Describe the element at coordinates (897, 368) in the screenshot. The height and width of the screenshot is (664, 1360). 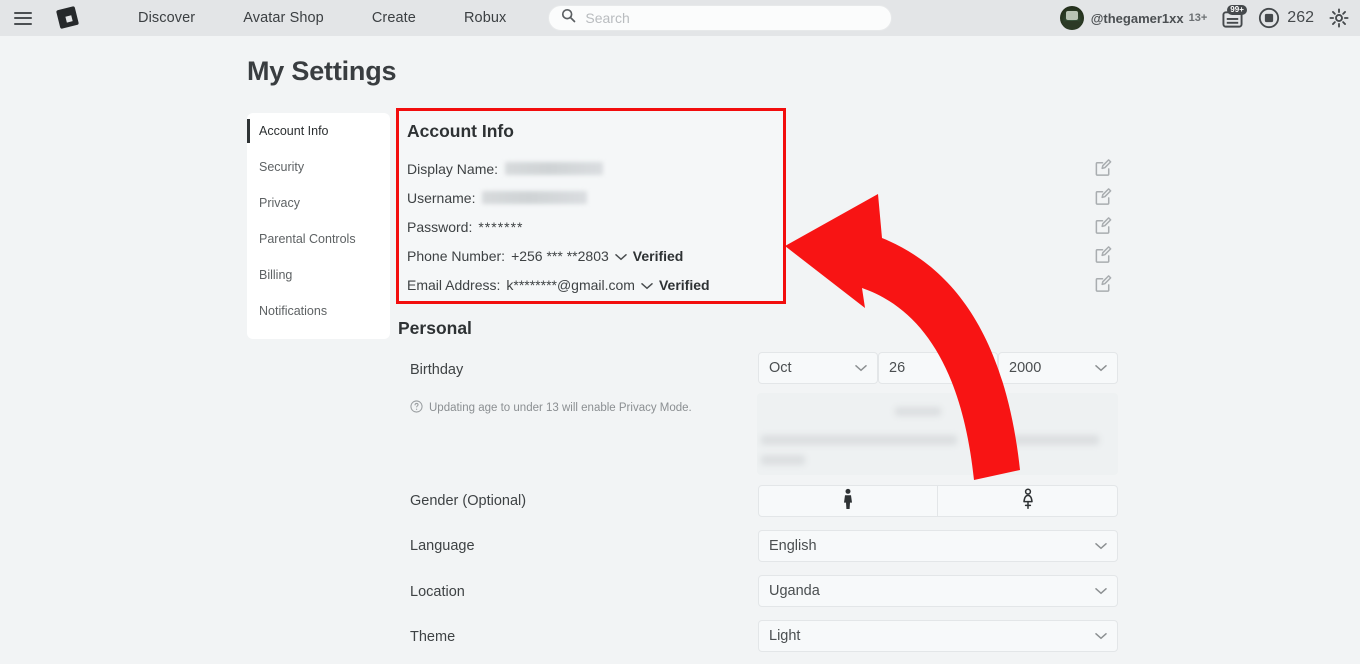
I see `birthday-day-value: 26` at that location.